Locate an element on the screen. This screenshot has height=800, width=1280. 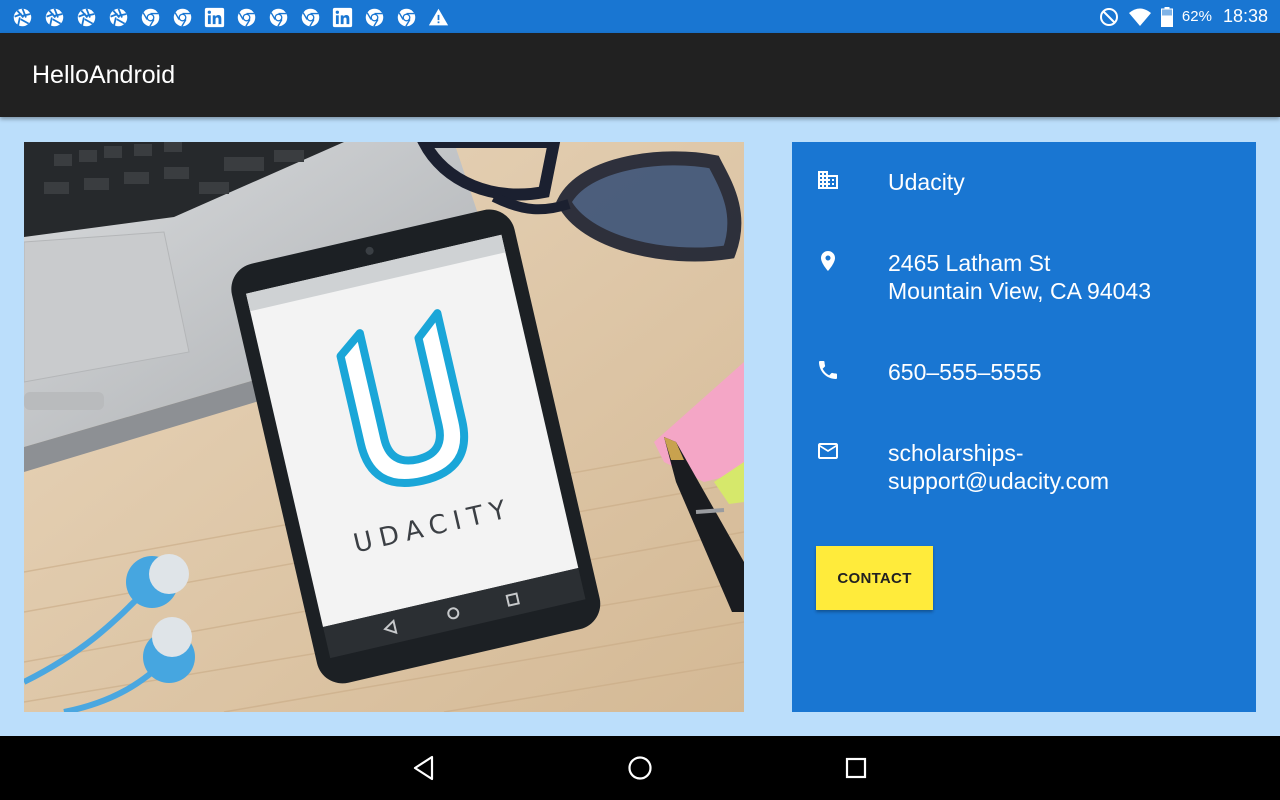
company-name: Udacity is located at coordinates (926, 182).